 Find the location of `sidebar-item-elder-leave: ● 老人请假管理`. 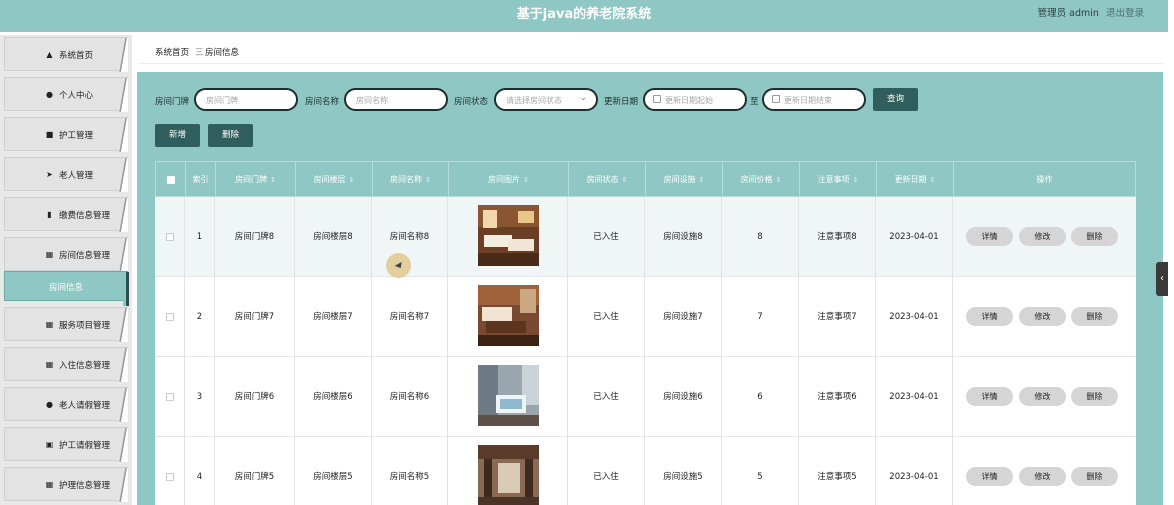

sidebar-item-elder-leave: ● 老人请假管理 is located at coordinates (66, 404).